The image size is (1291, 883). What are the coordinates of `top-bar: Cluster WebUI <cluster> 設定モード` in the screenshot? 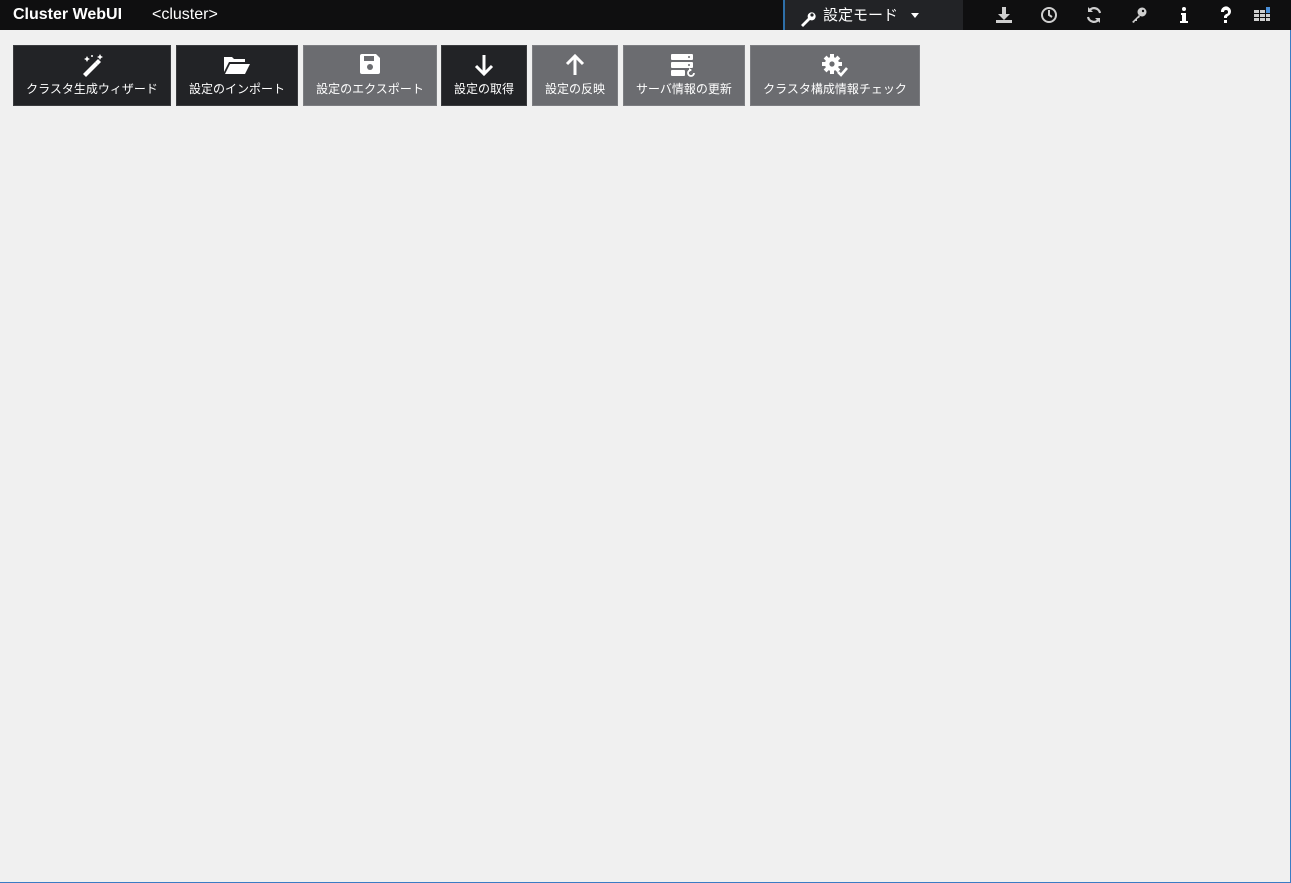 It's located at (645, 15).